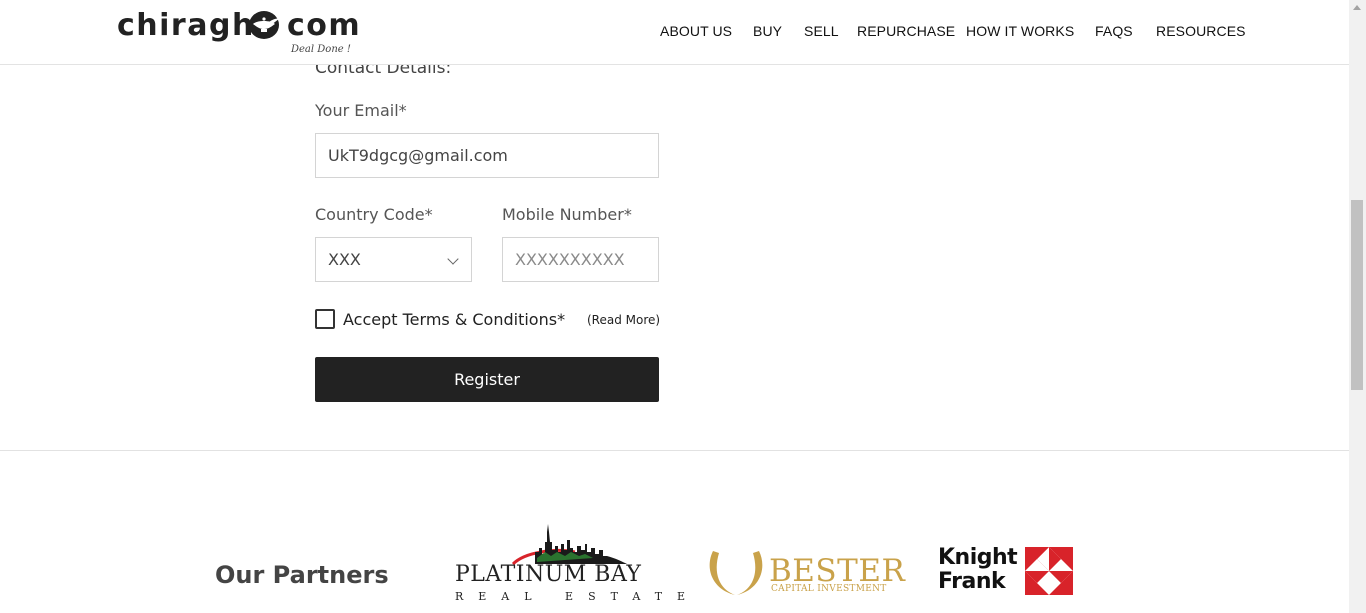 This screenshot has height=613, width=1366. What do you see at coordinates (767, 31) in the screenshot?
I see `nav-buy: BUY` at bounding box center [767, 31].